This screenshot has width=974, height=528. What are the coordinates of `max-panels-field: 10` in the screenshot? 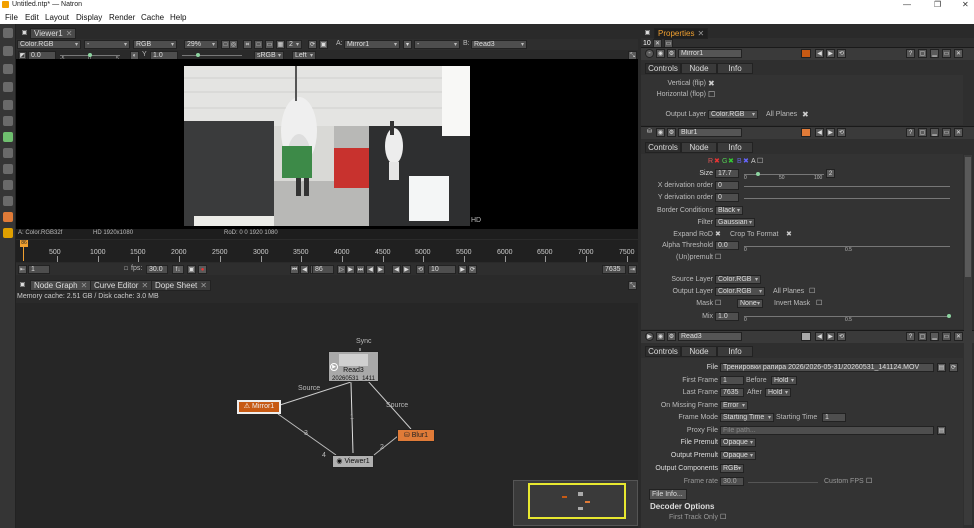 It's located at (647, 43).